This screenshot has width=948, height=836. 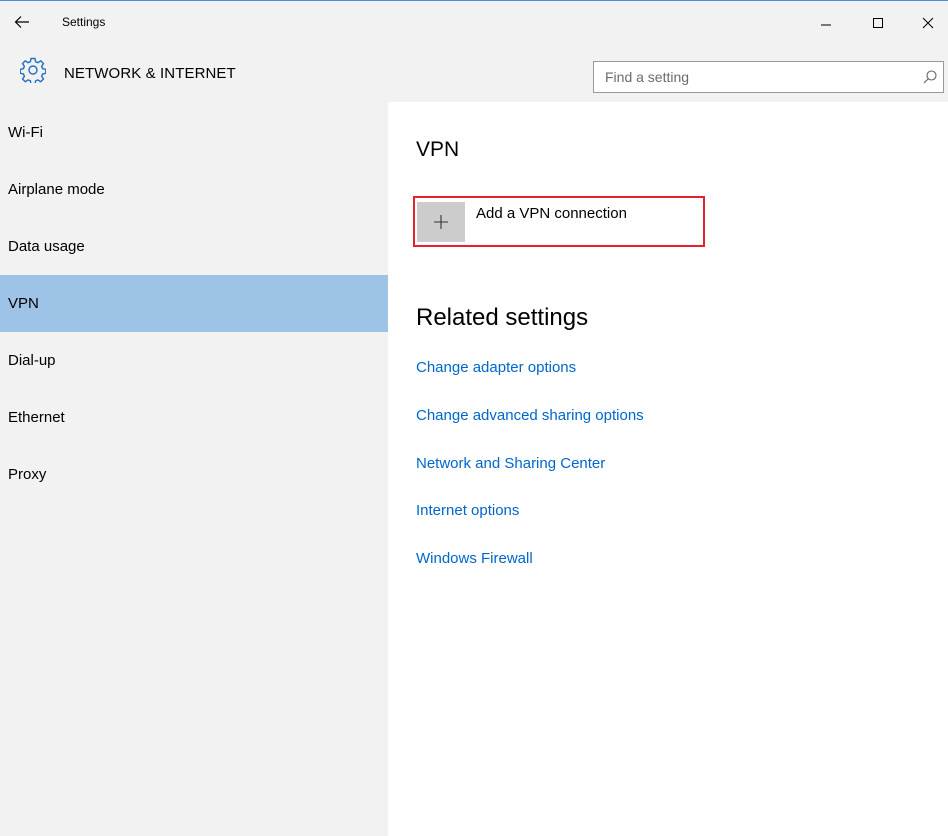 What do you see at coordinates (749, 77) in the screenshot?
I see `search-input` at bounding box center [749, 77].